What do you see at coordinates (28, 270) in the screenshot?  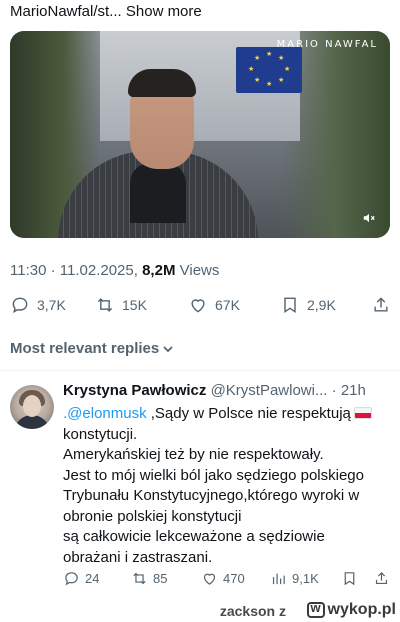 I see `post-time: 11:30` at bounding box center [28, 270].